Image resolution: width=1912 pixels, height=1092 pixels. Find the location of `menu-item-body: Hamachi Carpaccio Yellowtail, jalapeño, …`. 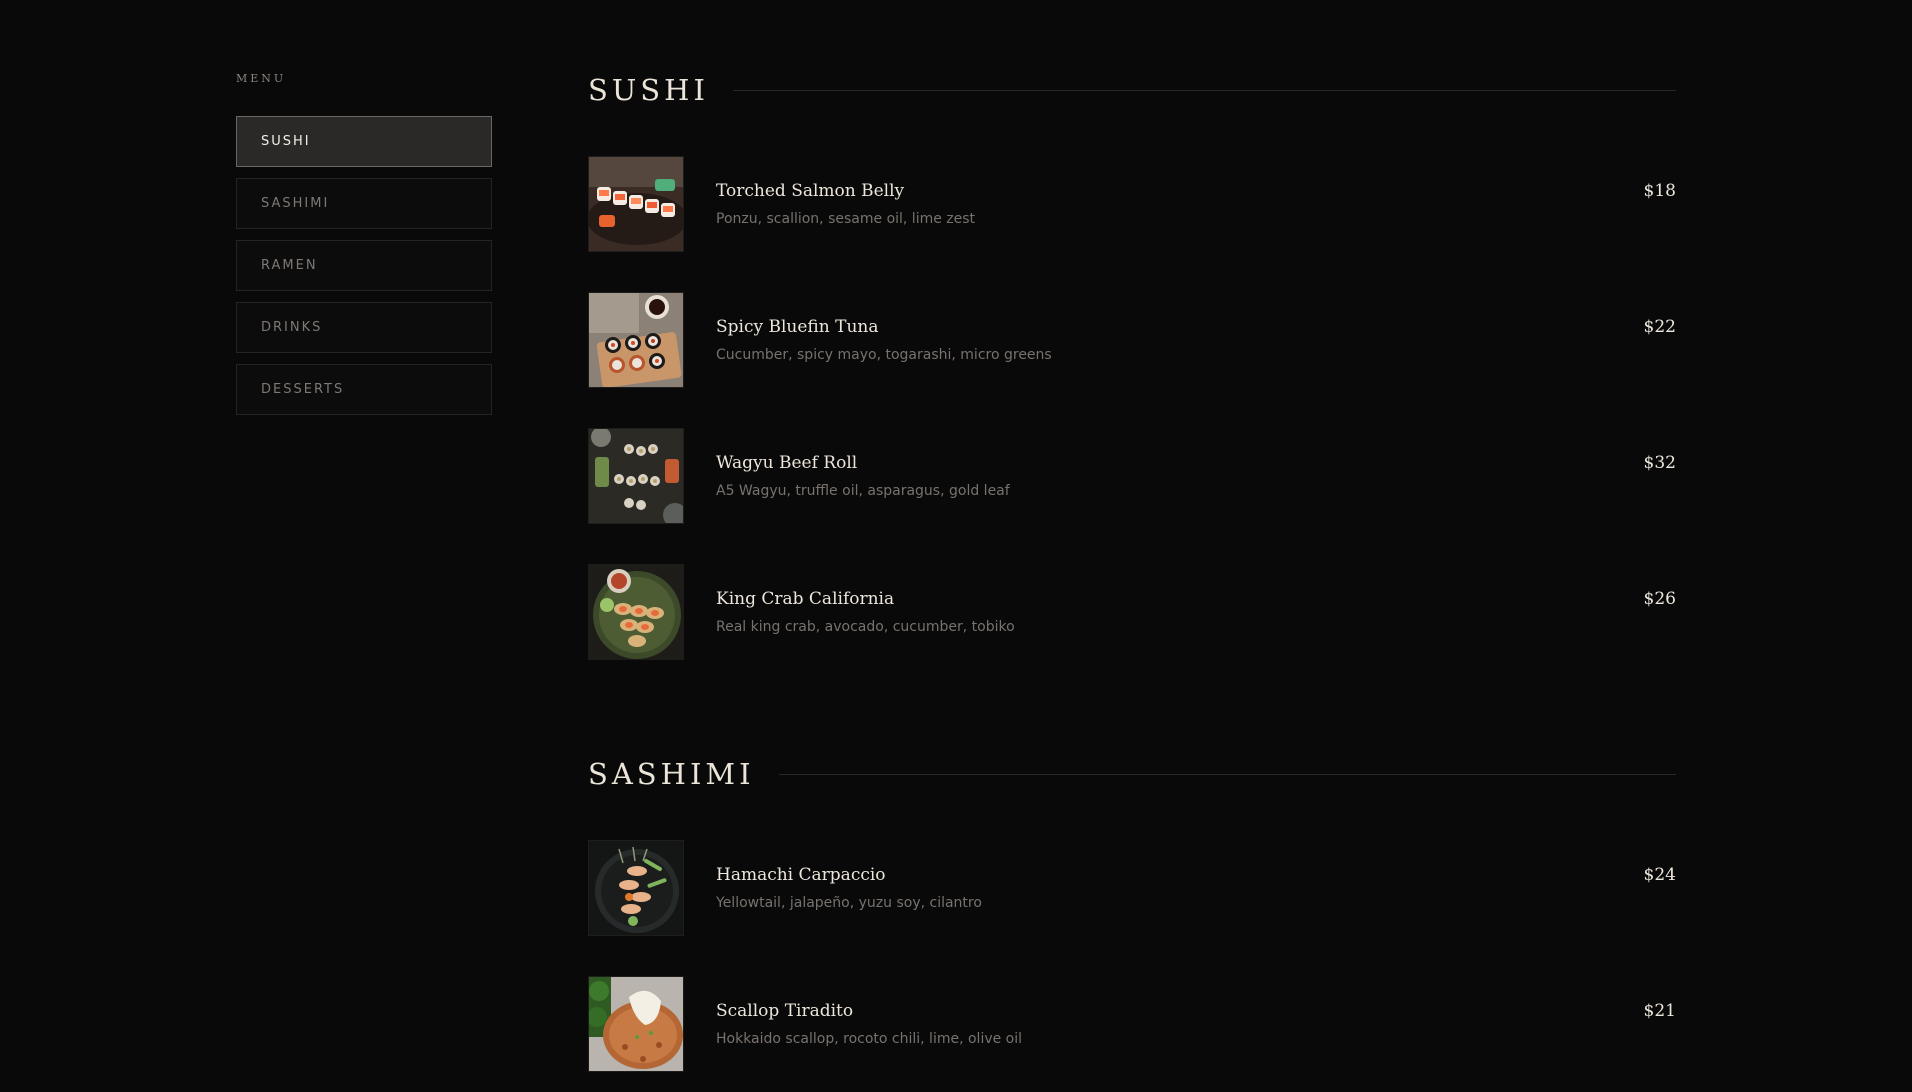

menu-item-body: Hamachi Carpaccio Yellowtail, jalapeño, … is located at coordinates (1196, 876).